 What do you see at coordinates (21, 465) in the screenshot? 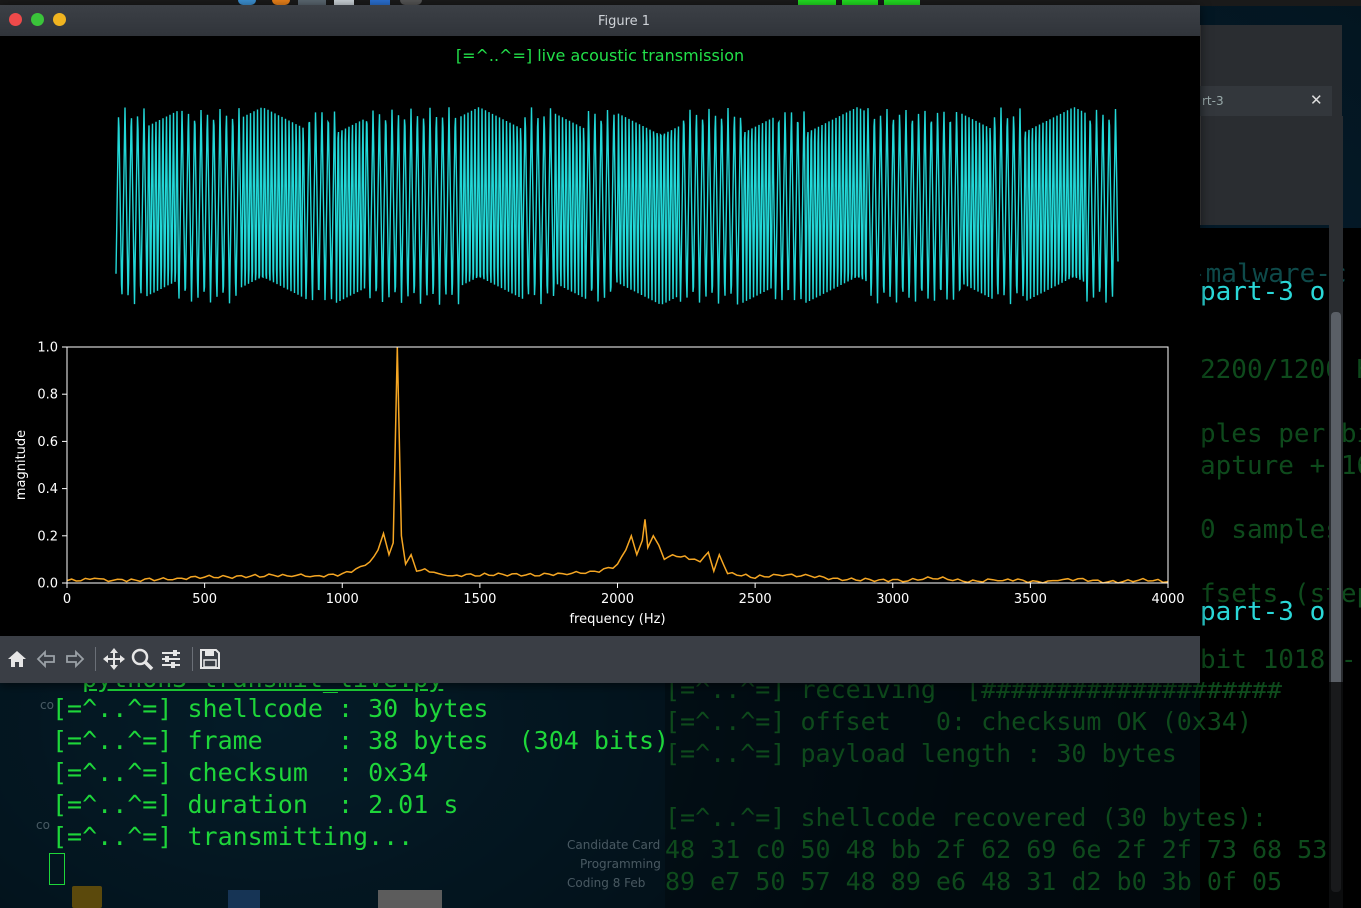
I see `y-axis-label: magnitude` at bounding box center [21, 465].